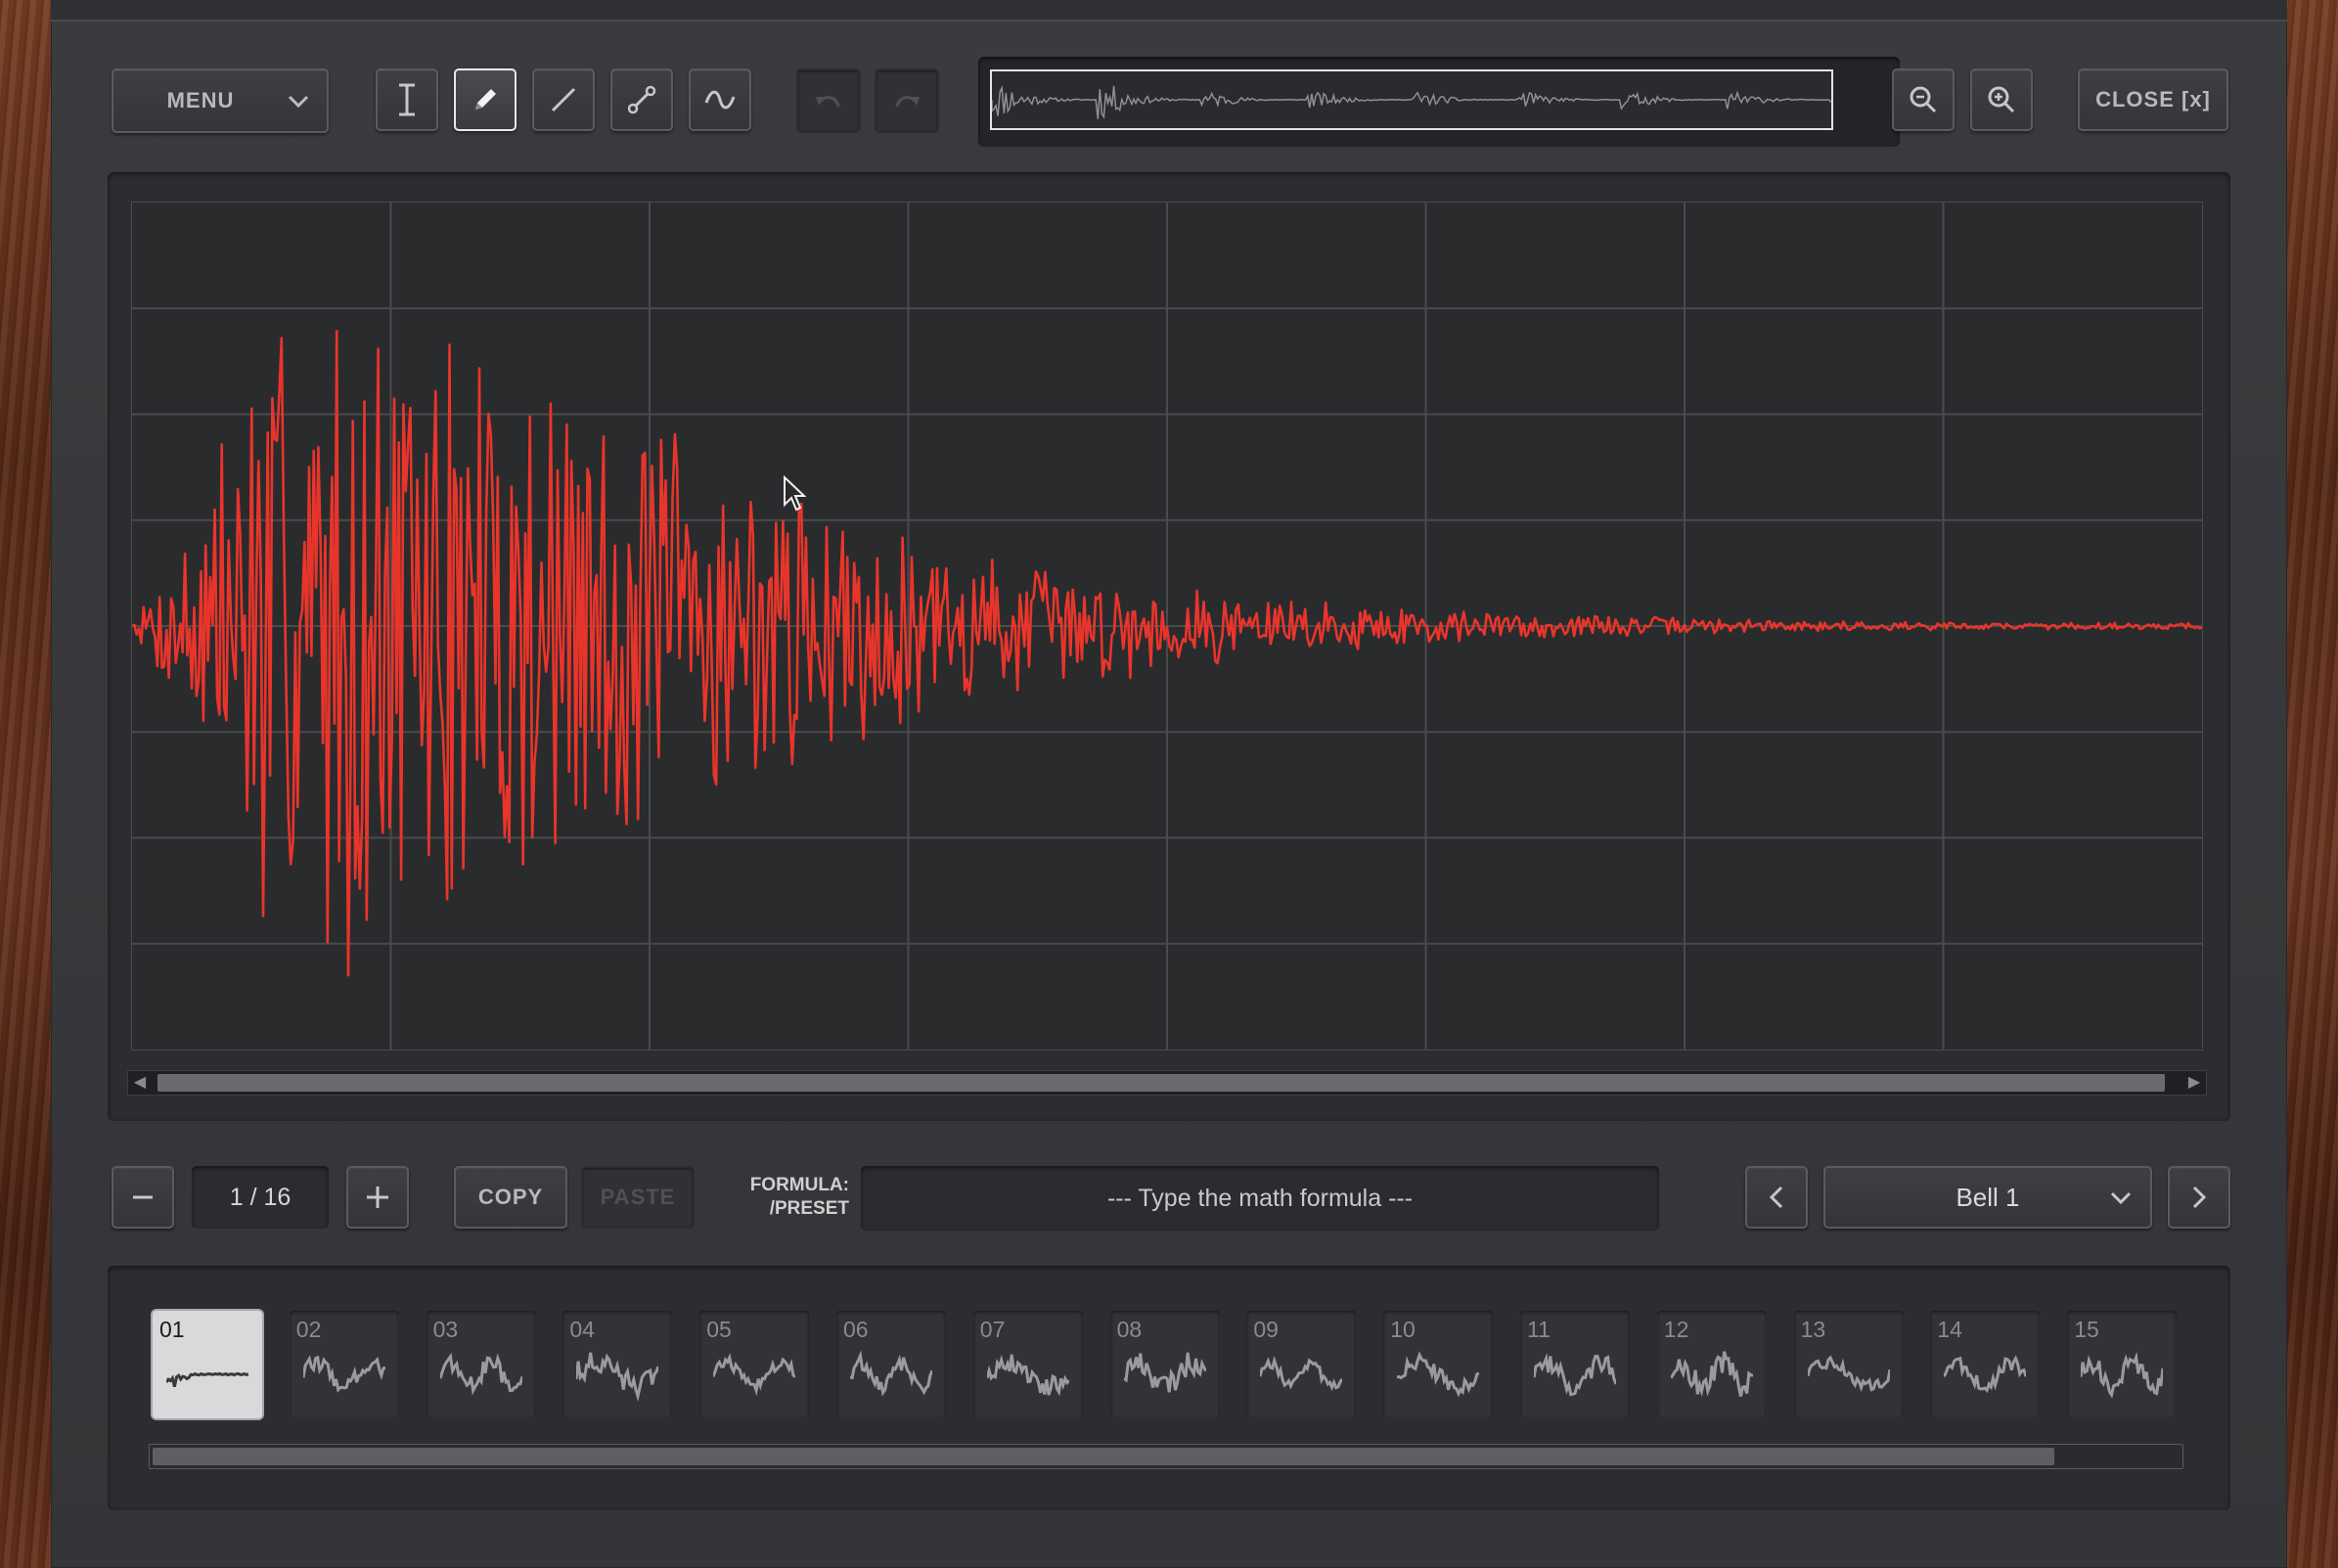  What do you see at coordinates (485, 99) in the screenshot?
I see `pencil-tool-button` at bounding box center [485, 99].